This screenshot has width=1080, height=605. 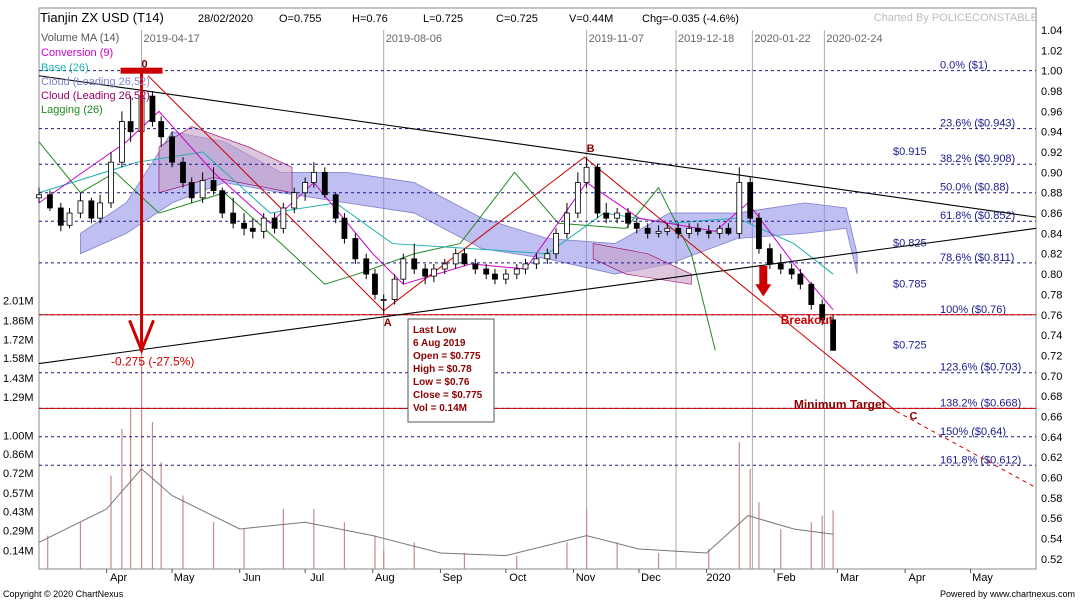 What do you see at coordinates (18, 302) in the screenshot?
I see `volume-tick-label: 2.01M` at bounding box center [18, 302].